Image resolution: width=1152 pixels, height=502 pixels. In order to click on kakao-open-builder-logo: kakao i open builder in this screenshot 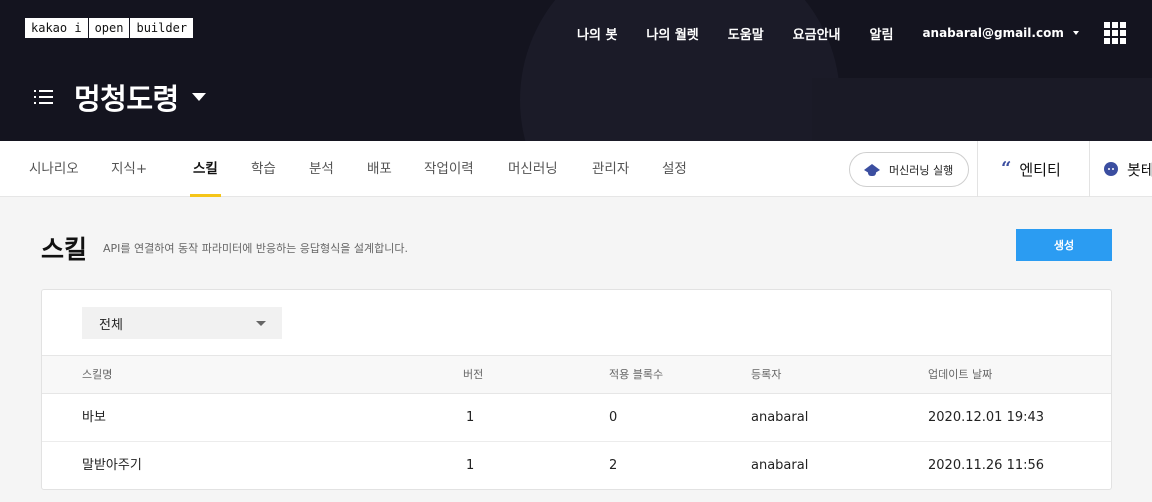, I will do `click(109, 28)`.